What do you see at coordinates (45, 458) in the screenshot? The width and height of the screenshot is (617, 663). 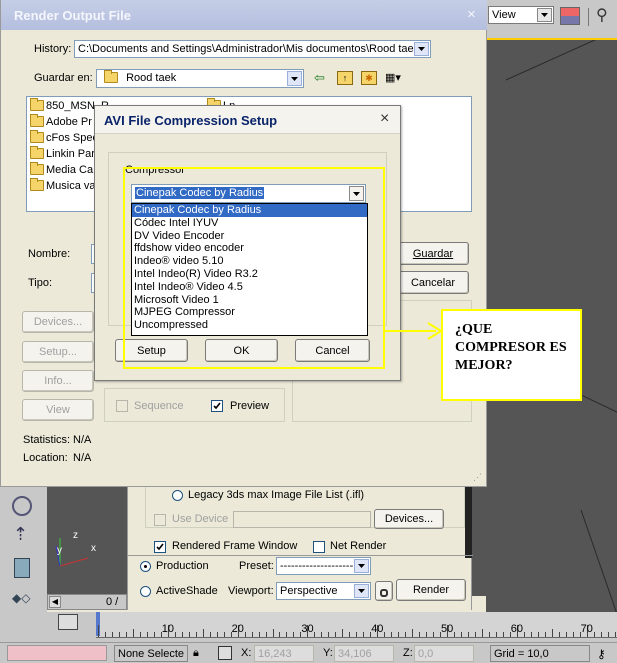 I see `location-label: Location:` at bounding box center [45, 458].